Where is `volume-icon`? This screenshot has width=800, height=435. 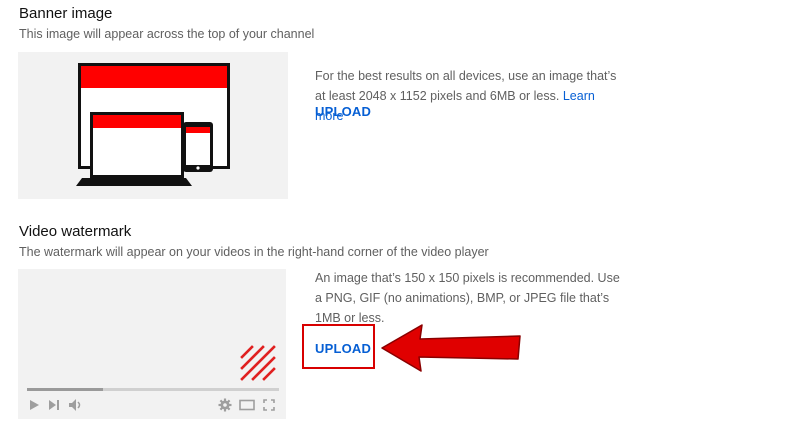
volume-icon is located at coordinates (76, 405).